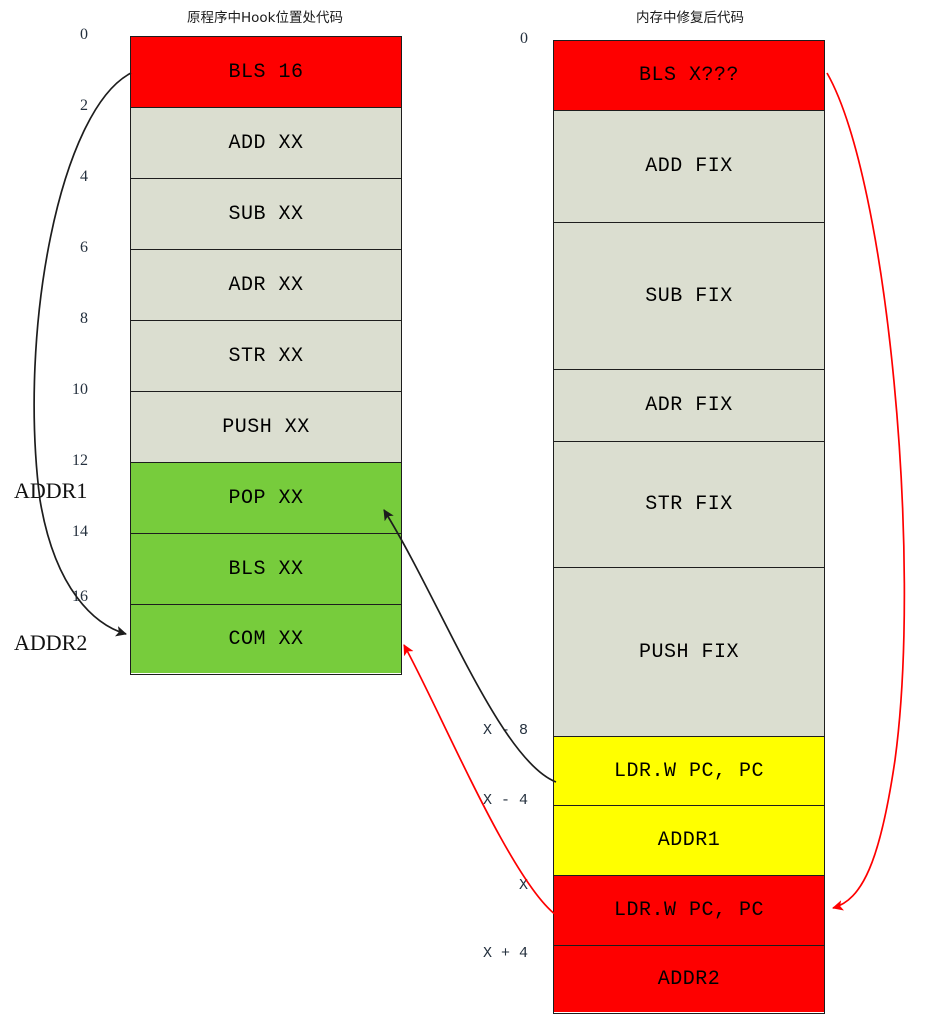  I want to click on address-label-x-4: X - 4, so click(505, 800).